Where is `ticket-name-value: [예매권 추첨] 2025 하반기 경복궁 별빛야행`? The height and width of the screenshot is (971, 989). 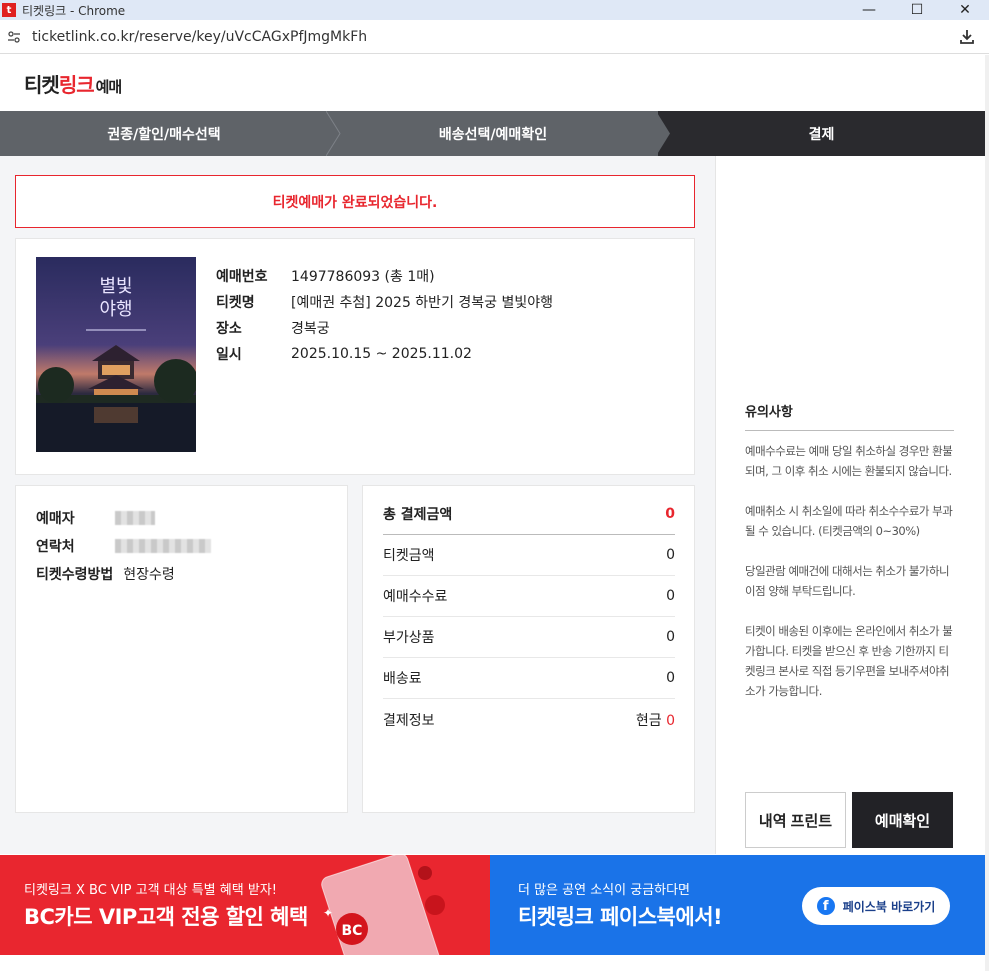 ticket-name-value: [예매권 추첨] 2025 하반기 경복궁 별빛야행 is located at coordinates (422, 303).